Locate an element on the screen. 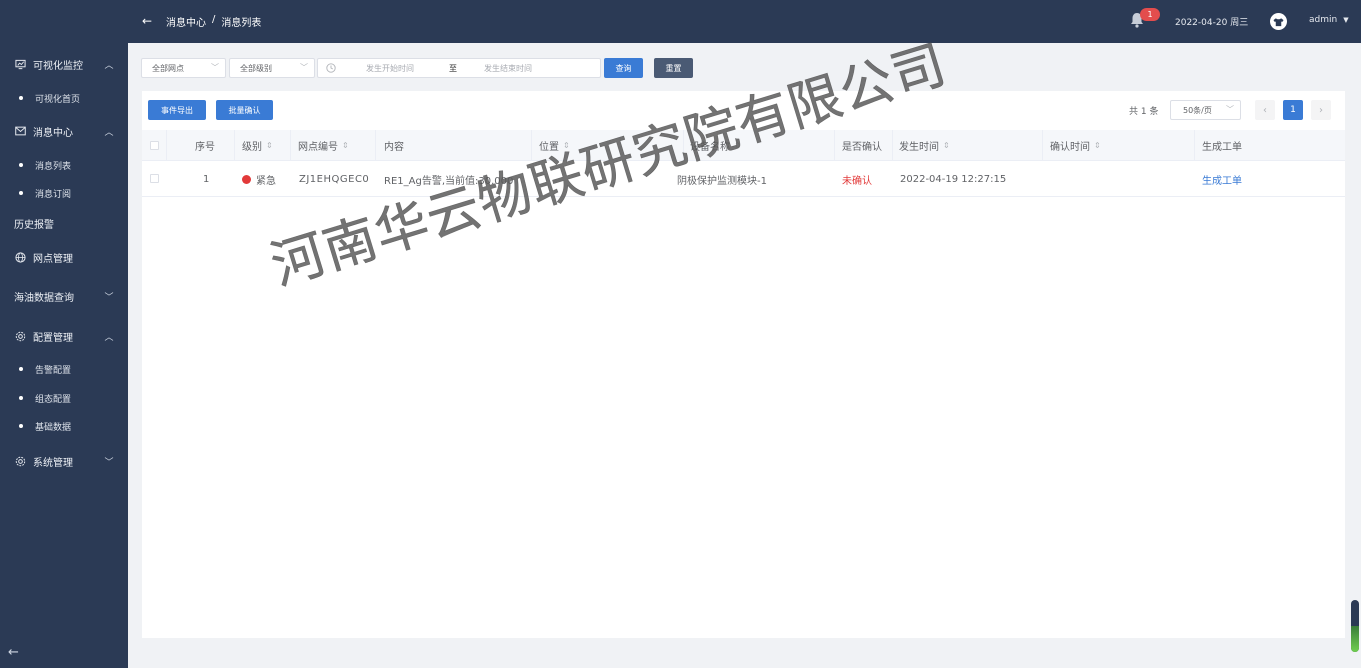 This screenshot has height=668, width=1361. sidebar-item-label: 消息订阅 is located at coordinates (53, 194).